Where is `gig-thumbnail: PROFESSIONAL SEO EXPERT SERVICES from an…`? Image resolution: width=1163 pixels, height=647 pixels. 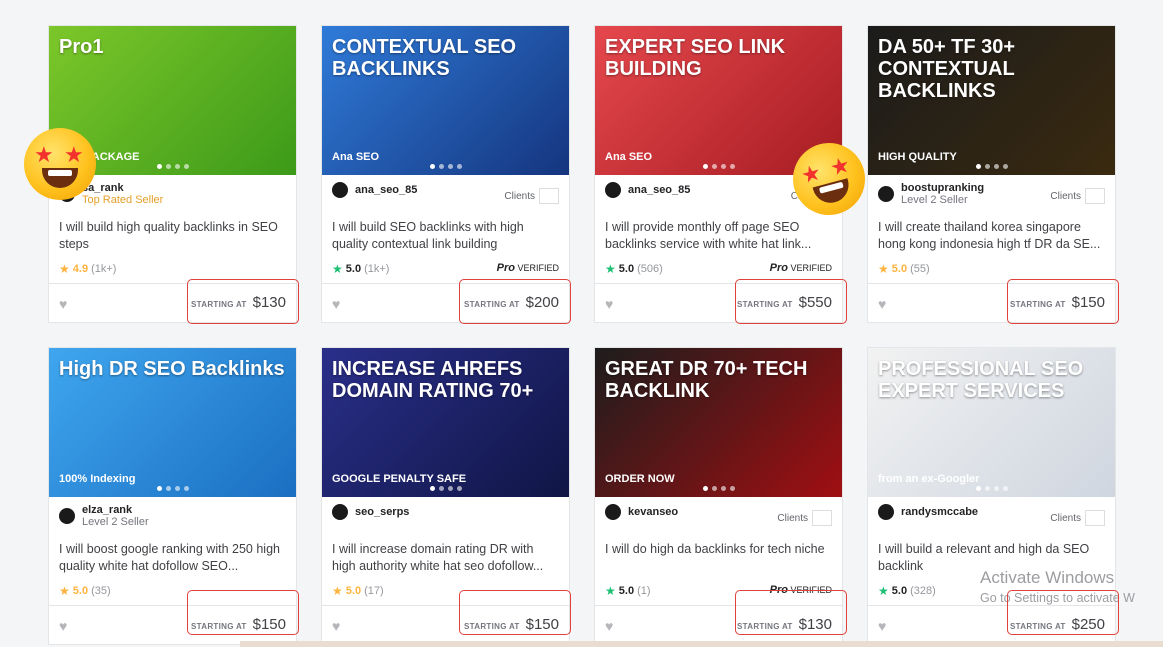 gig-thumbnail: PROFESSIONAL SEO EXPERT SERVICES from an… is located at coordinates (991, 422).